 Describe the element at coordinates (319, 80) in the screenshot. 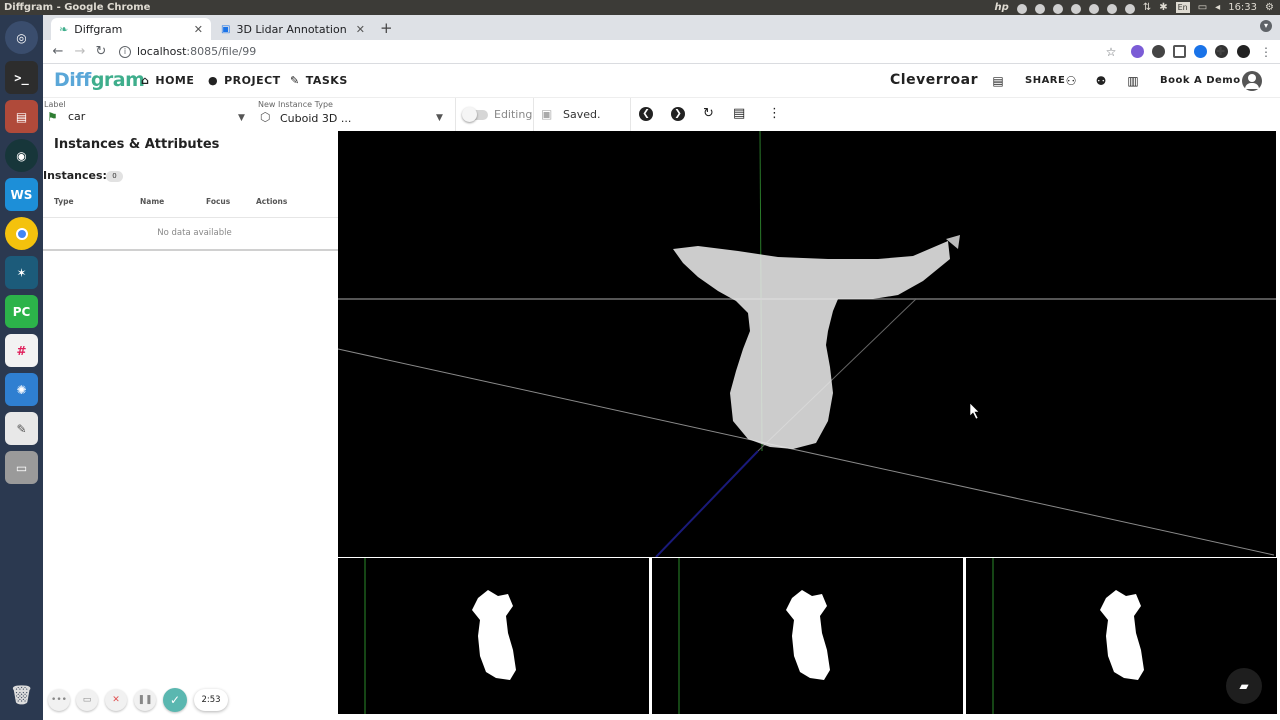

I see `nav-tasks: ✎ TASKS` at that location.